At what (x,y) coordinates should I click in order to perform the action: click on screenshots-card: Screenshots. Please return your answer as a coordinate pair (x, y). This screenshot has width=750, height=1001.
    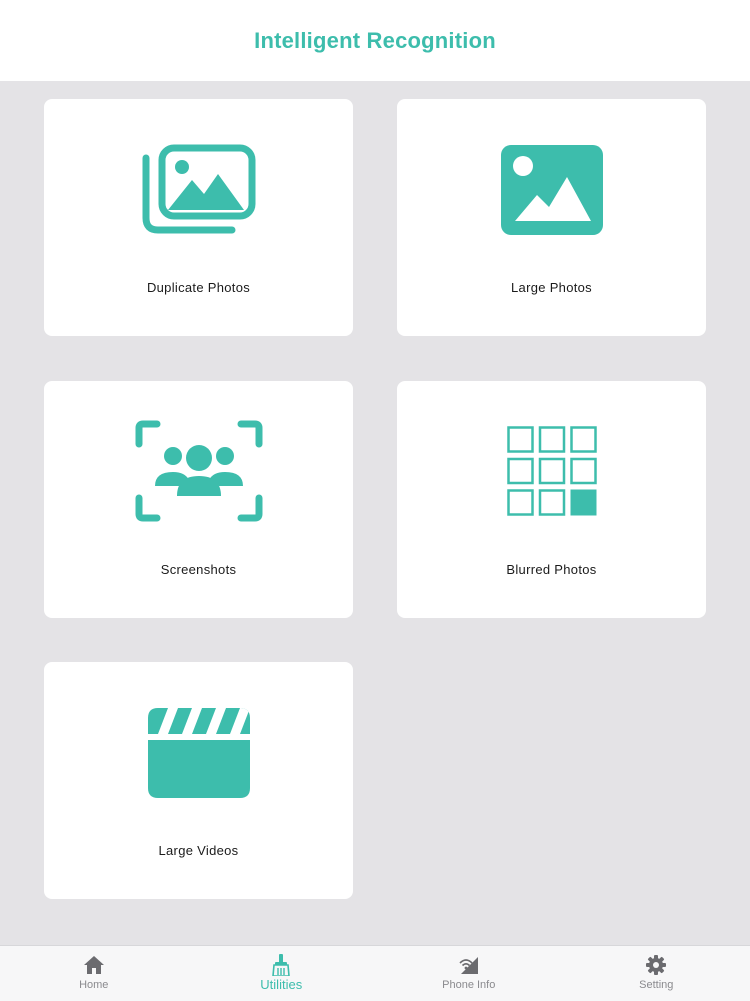
    Looking at the image, I should click on (198, 499).